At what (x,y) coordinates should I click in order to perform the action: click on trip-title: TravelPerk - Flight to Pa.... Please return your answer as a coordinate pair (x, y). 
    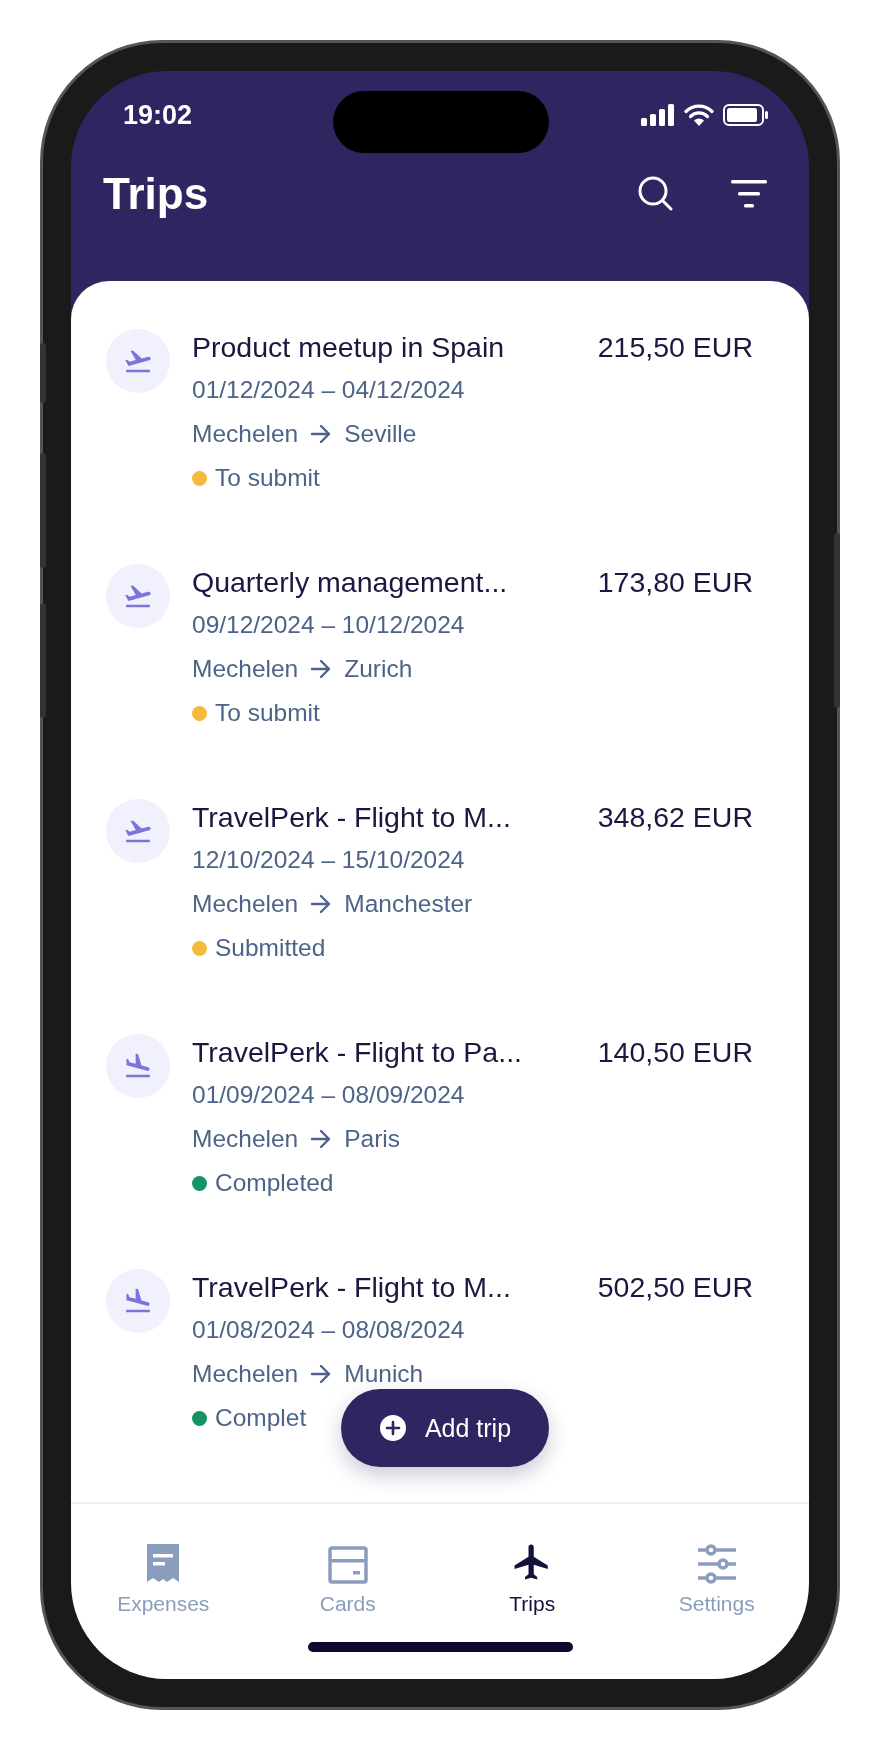
    Looking at the image, I should click on (357, 1052).